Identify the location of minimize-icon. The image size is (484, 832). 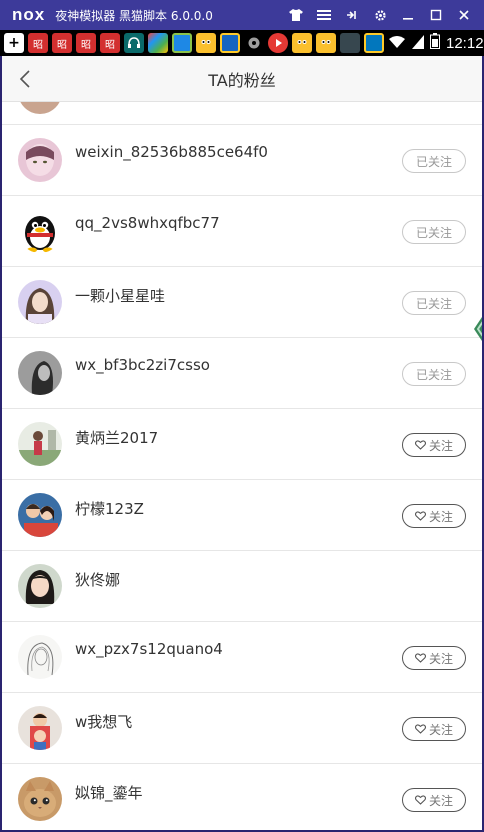
(408, 15).